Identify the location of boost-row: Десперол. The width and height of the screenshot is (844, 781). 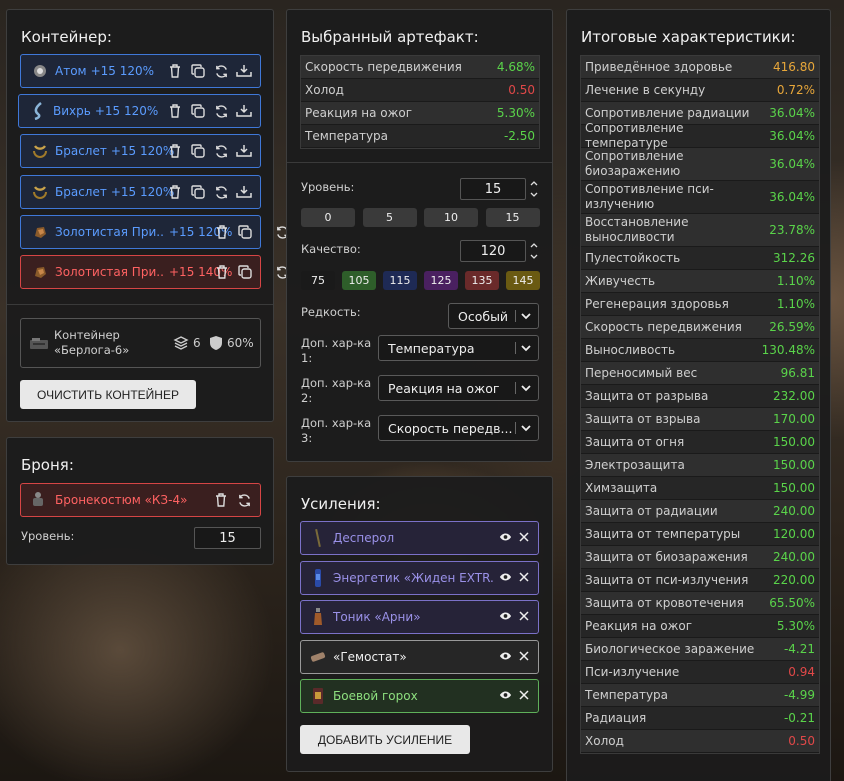
(419, 538).